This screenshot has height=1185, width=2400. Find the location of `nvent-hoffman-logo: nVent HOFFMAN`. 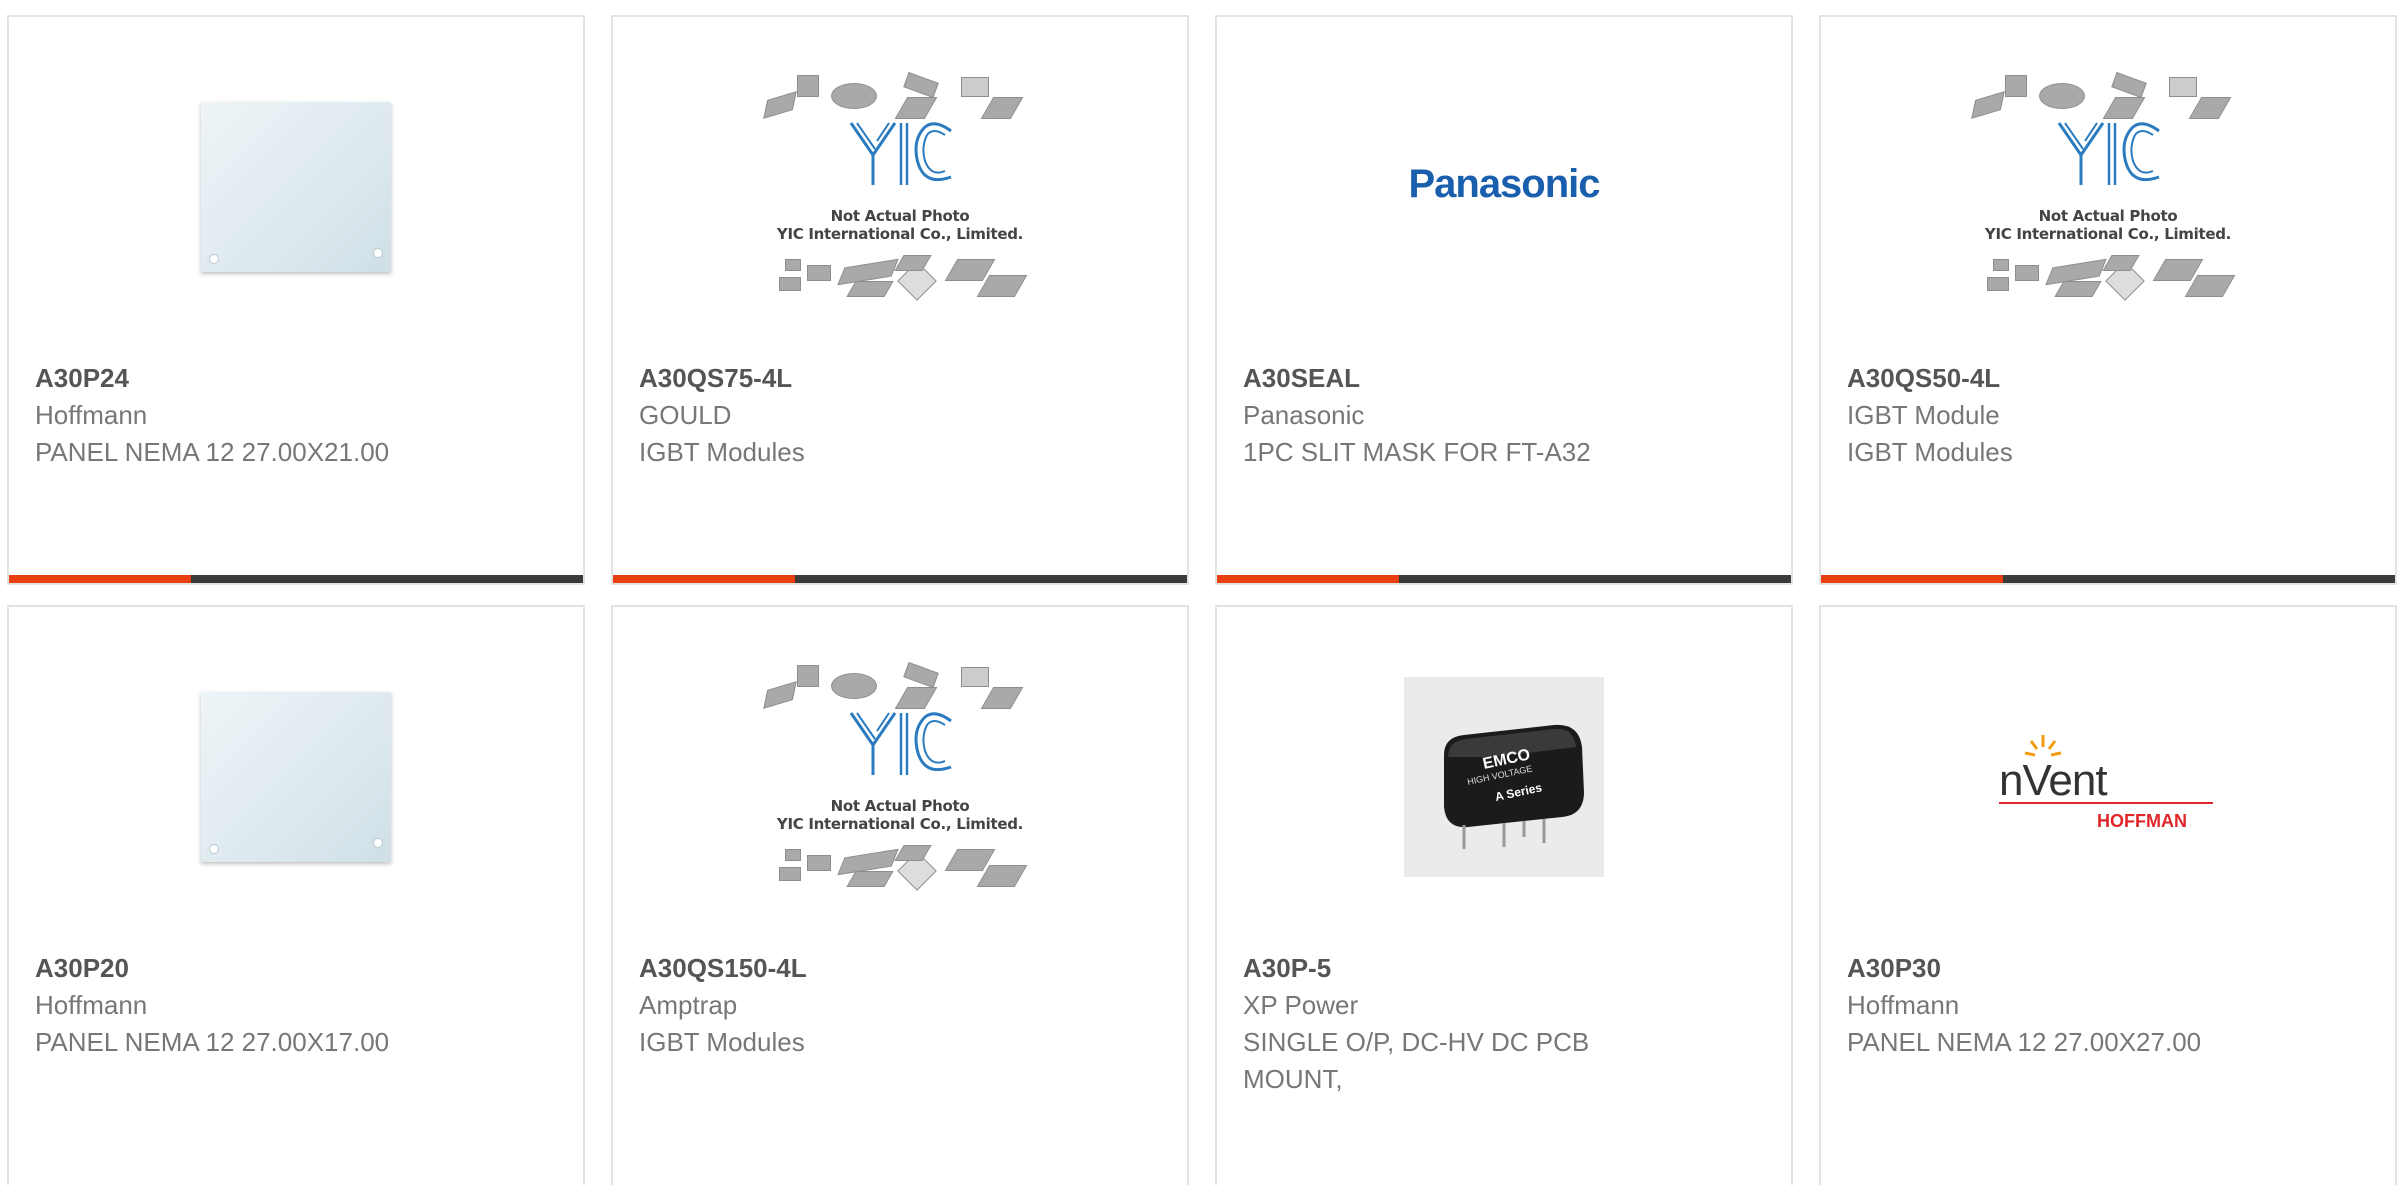

nvent-hoffman-logo: nVent HOFFMAN is located at coordinates (2108, 777).